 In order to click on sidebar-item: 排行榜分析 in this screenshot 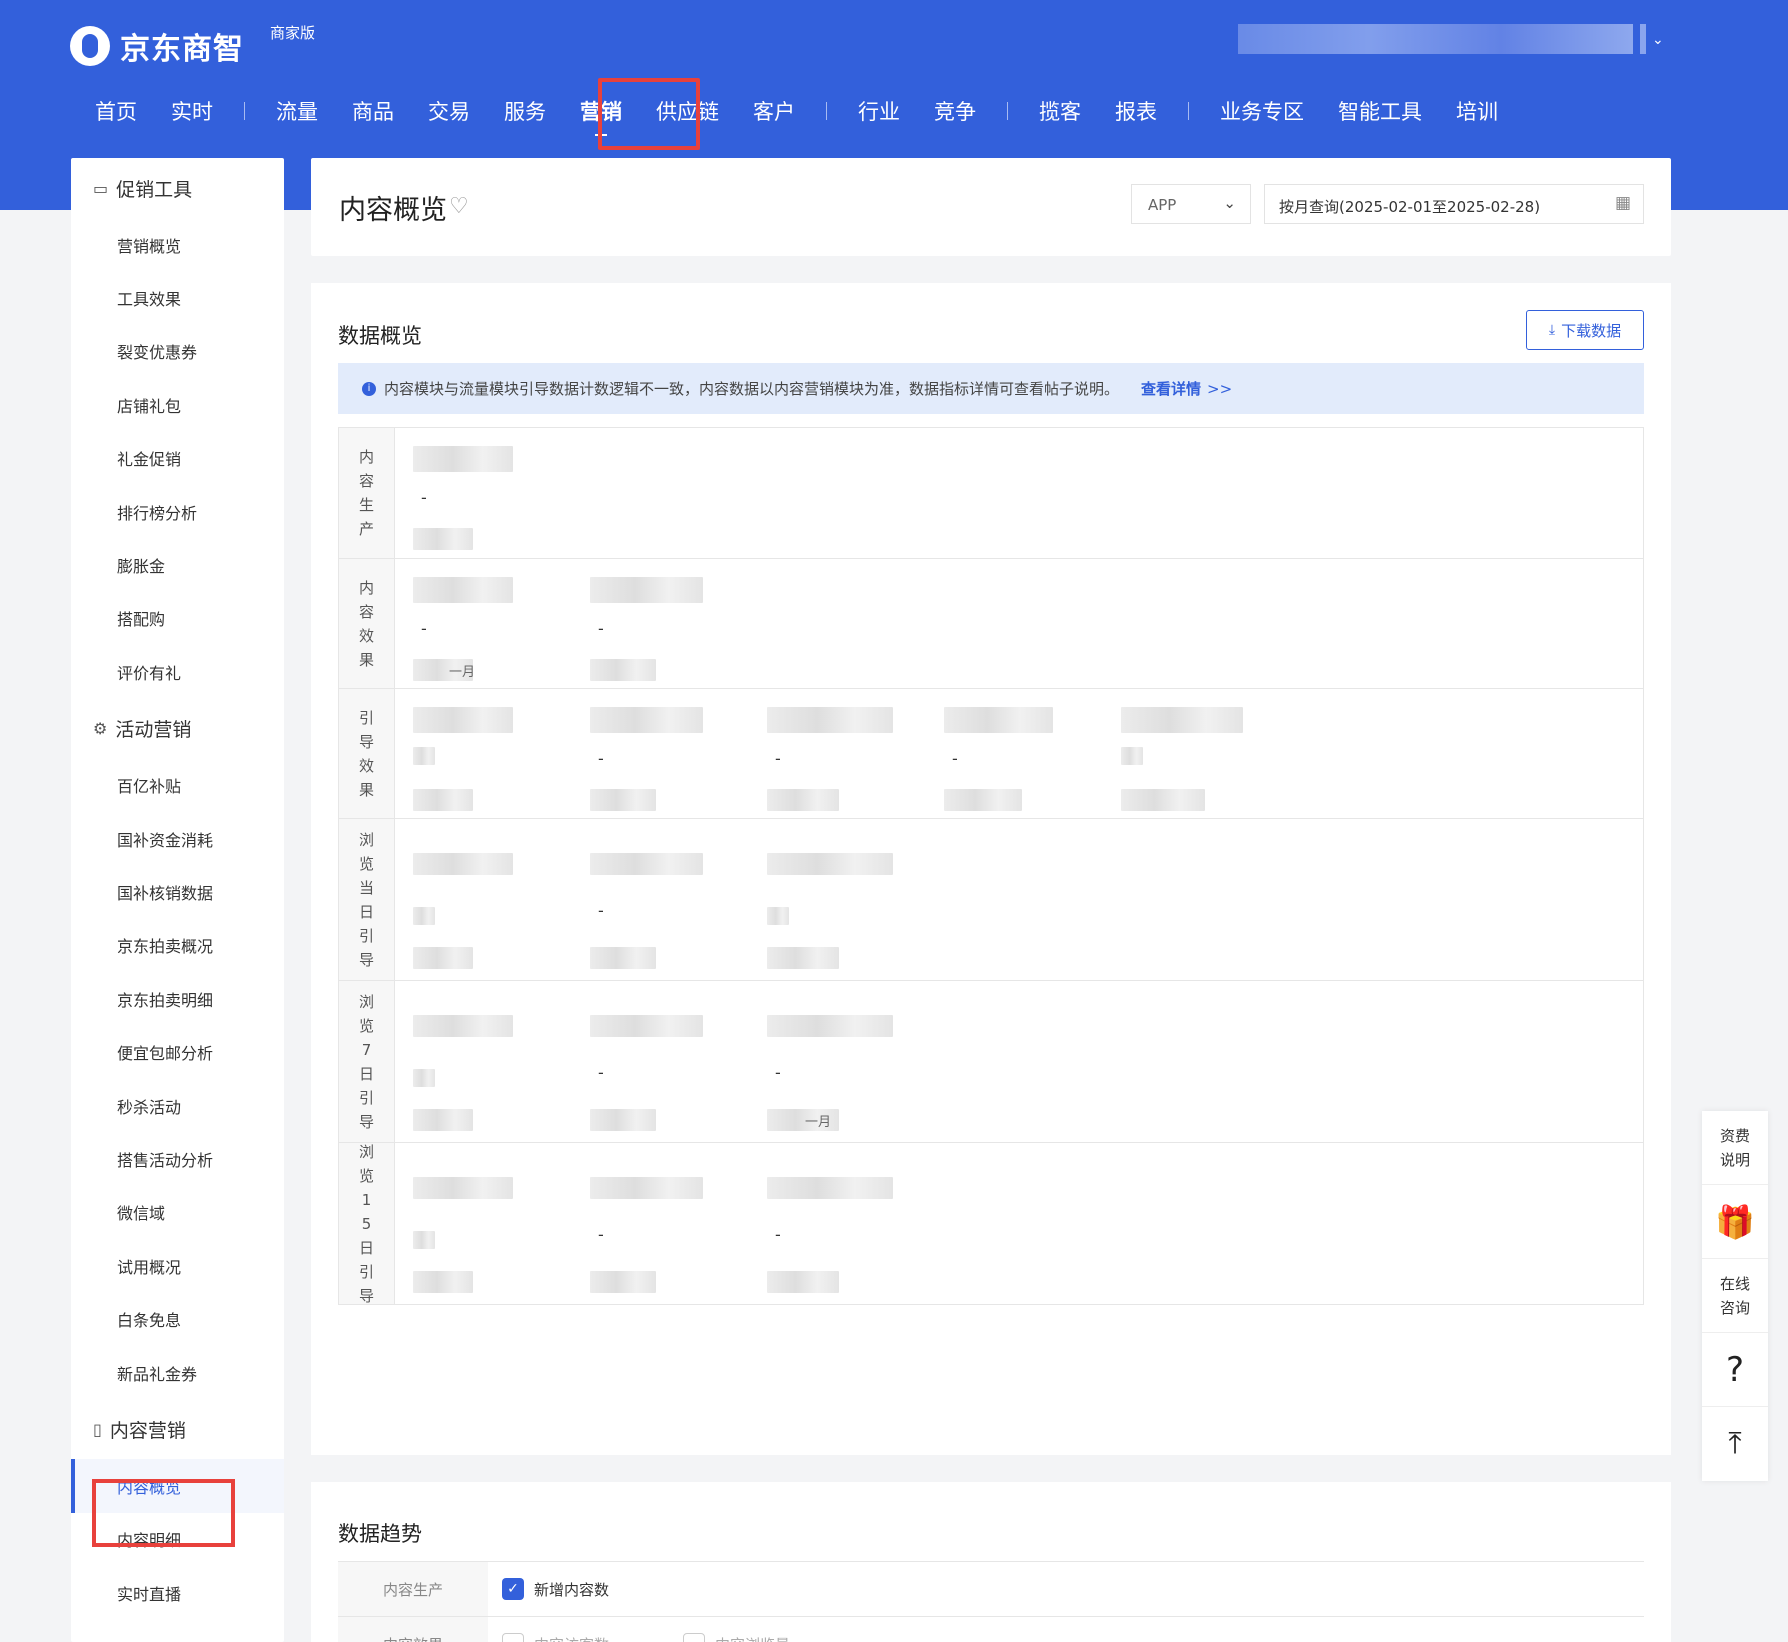, I will do `click(177, 511)`.